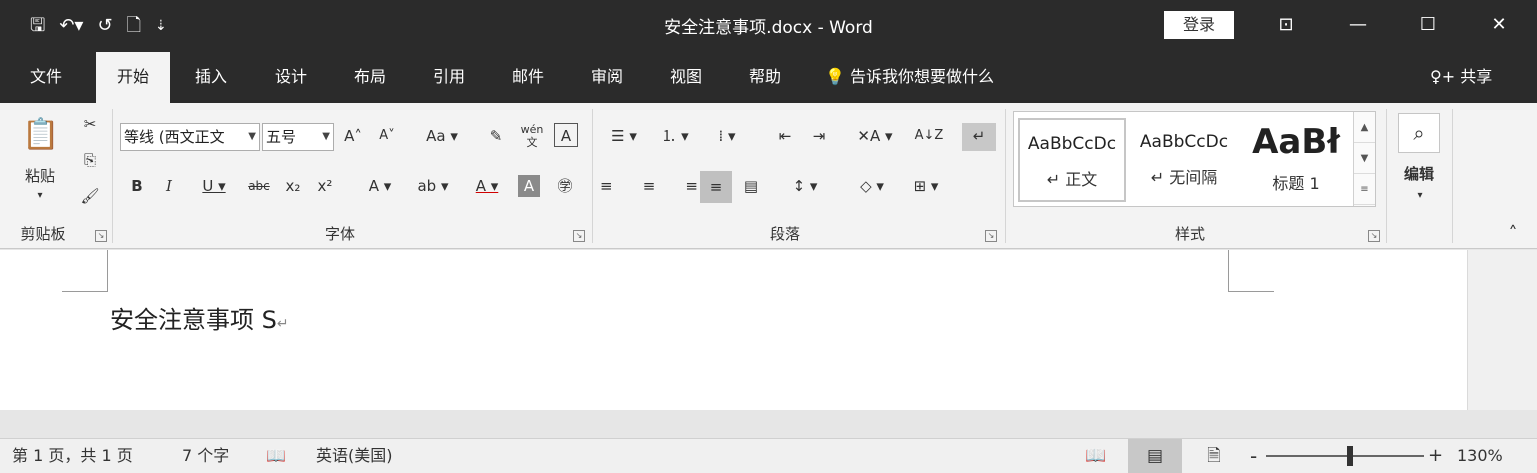 Image resolution: width=1537 pixels, height=473 pixels. What do you see at coordinates (496, 137) in the screenshot?
I see `clear-formatting-icon: ✎` at bounding box center [496, 137].